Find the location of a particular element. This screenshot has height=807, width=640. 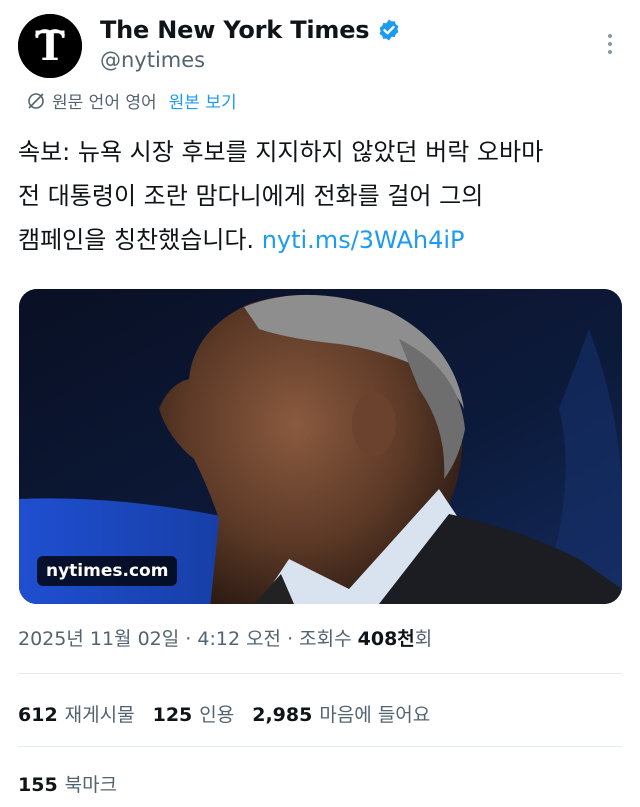

tweet-time: 4:12 오전 is located at coordinates (239, 639).